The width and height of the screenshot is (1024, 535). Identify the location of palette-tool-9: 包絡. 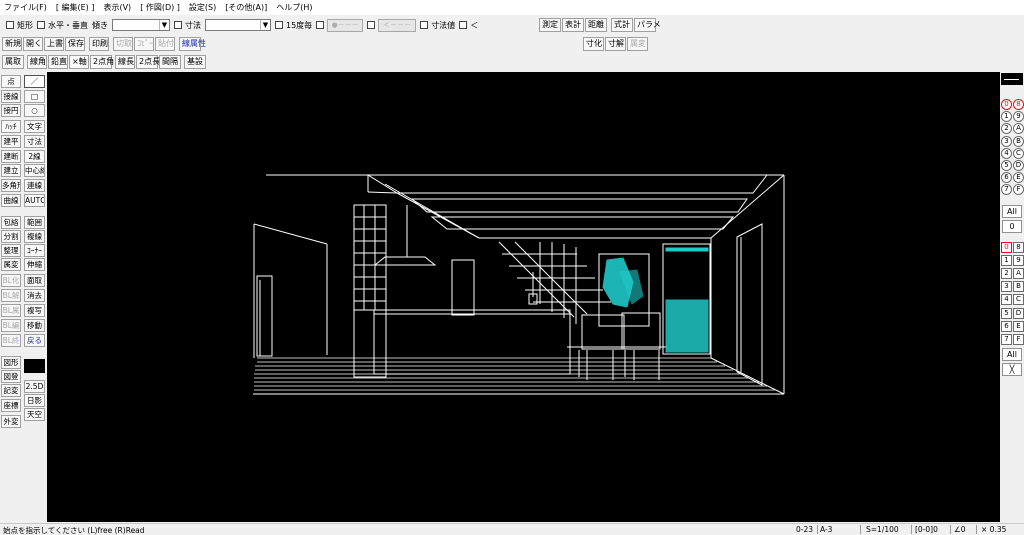
(11, 222).